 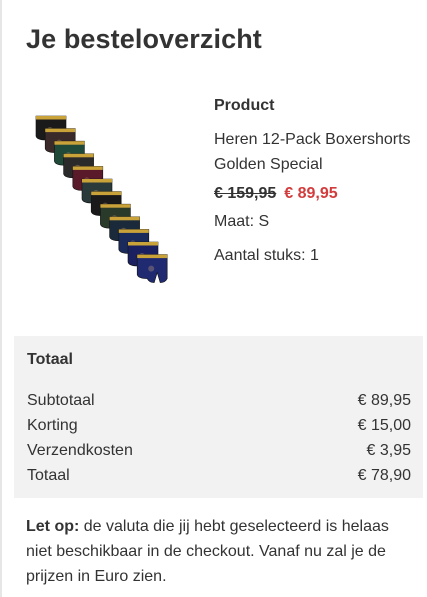 I want to click on price-old: € 159,95, so click(x=245, y=193).